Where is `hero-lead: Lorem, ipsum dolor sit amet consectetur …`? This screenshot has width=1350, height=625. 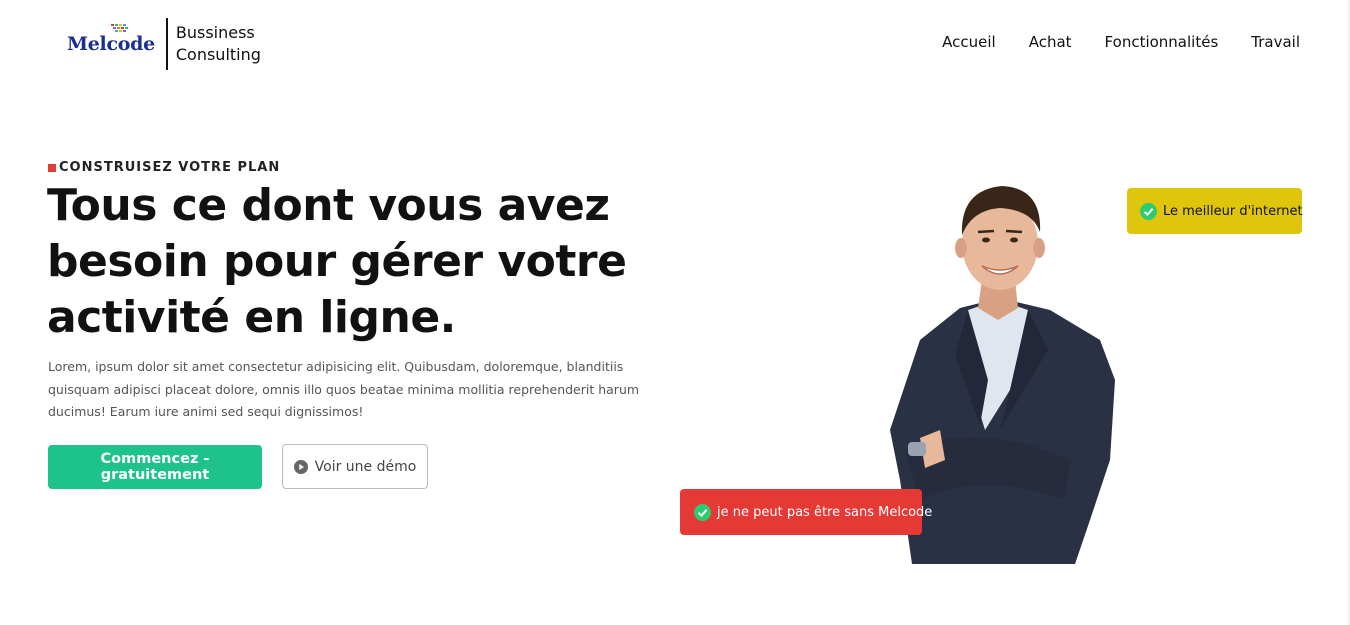
hero-lead: Lorem, ipsum dolor sit amet consectetur … is located at coordinates (344, 389).